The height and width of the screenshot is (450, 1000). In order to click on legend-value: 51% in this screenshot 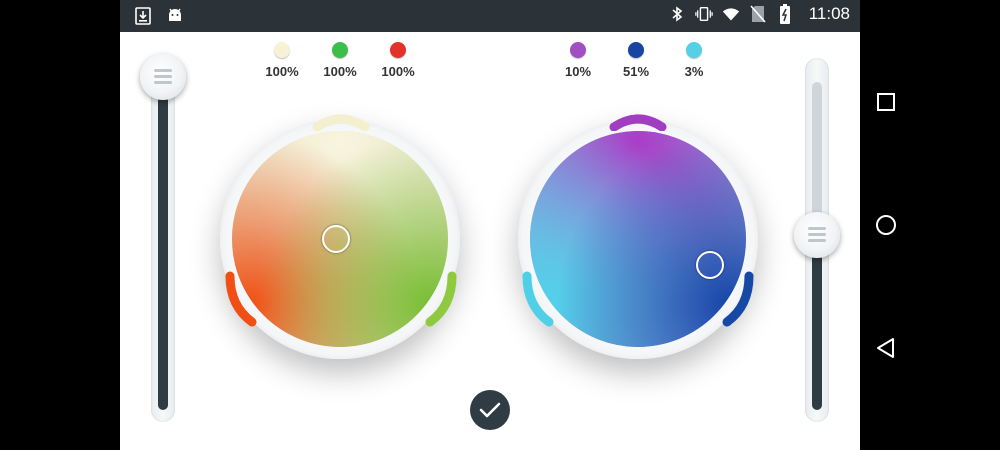, I will do `click(636, 71)`.